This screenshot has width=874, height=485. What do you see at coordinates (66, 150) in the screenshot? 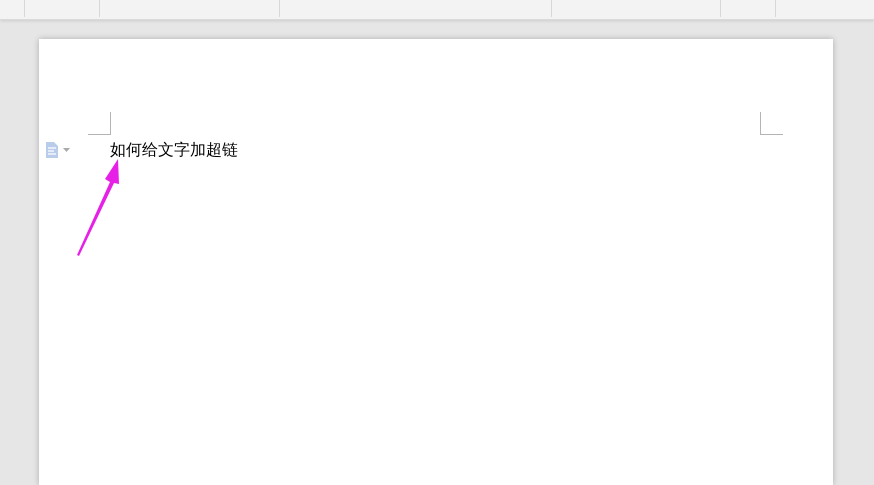
I see `caret-icon` at bounding box center [66, 150].